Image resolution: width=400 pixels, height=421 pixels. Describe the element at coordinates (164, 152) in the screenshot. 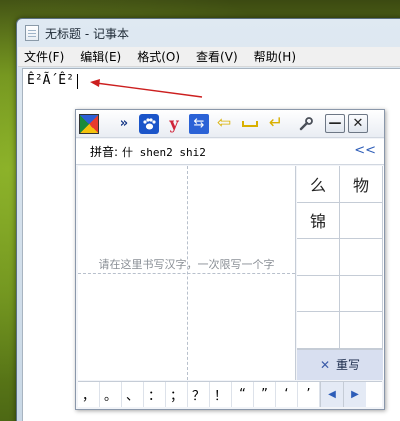

I see `pinyin-value: 什 shen2 shi2` at that location.